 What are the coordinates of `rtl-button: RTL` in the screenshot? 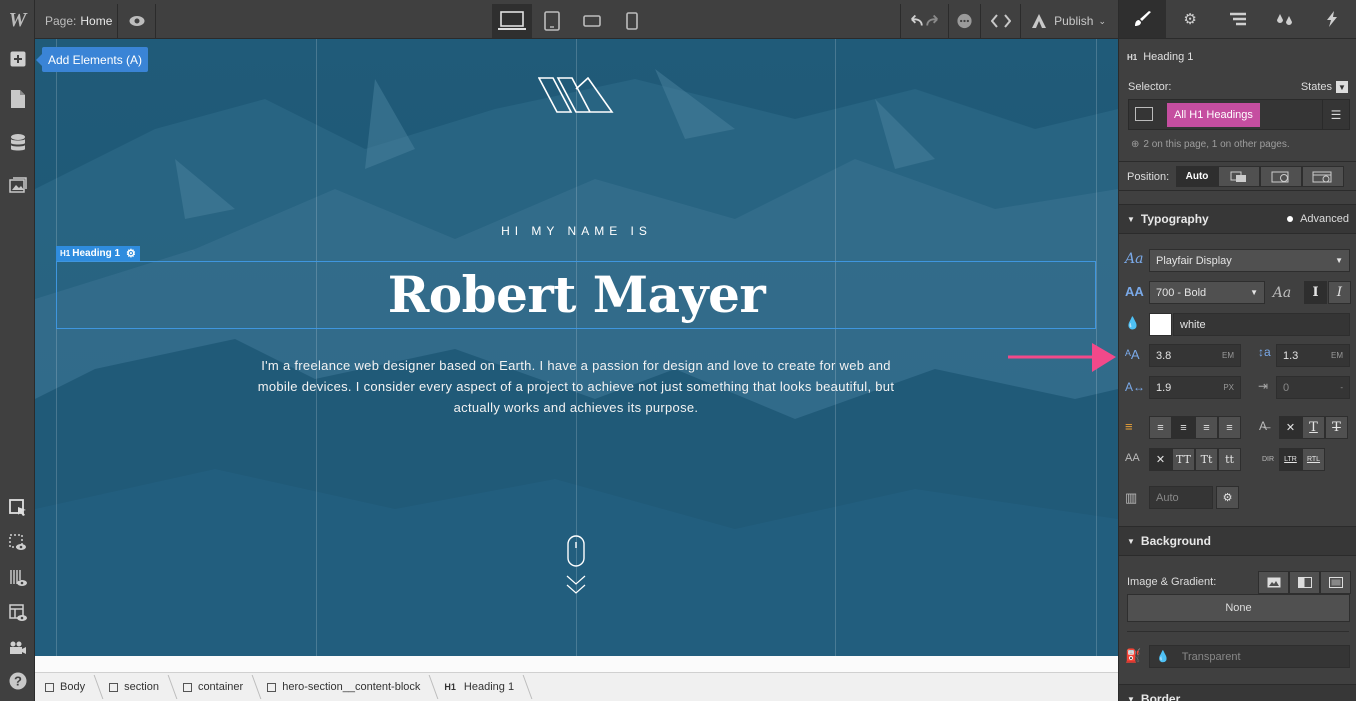 It's located at (1313, 459).